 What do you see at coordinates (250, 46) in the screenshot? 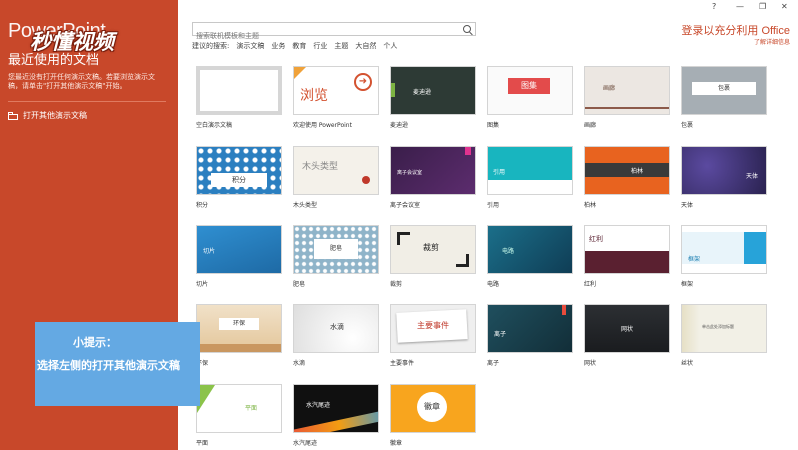
I see `suggested-item: 演示文稿` at bounding box center [250, 46].